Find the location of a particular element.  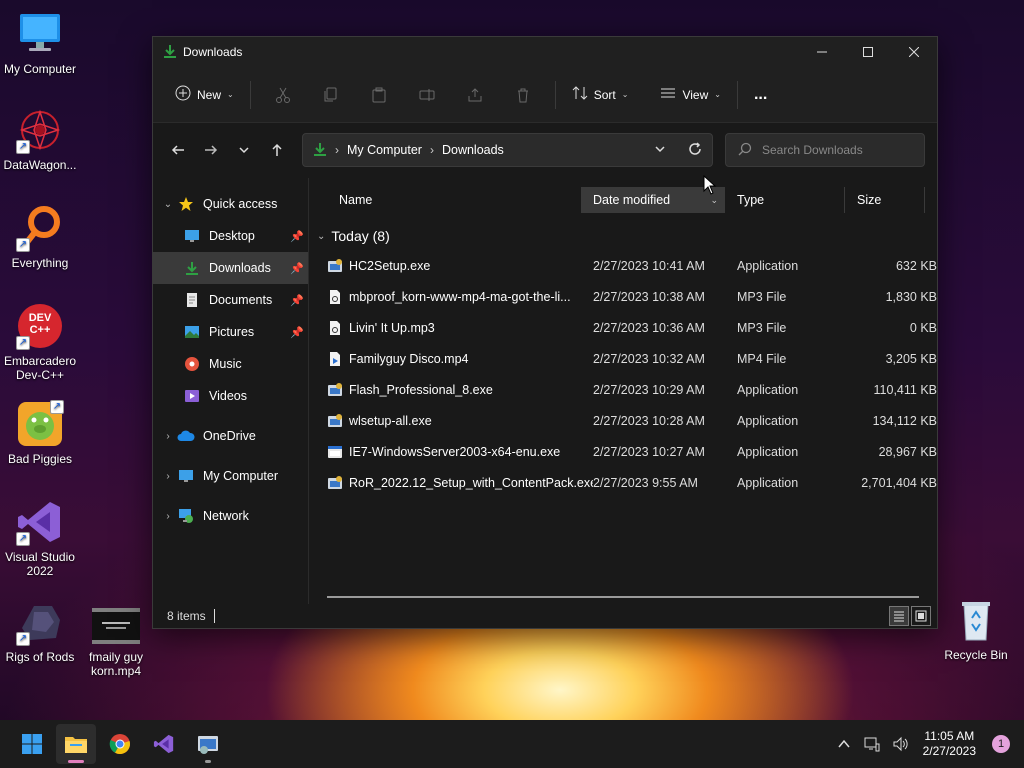

large-icons-view-button is located at coordinates (921, 616).